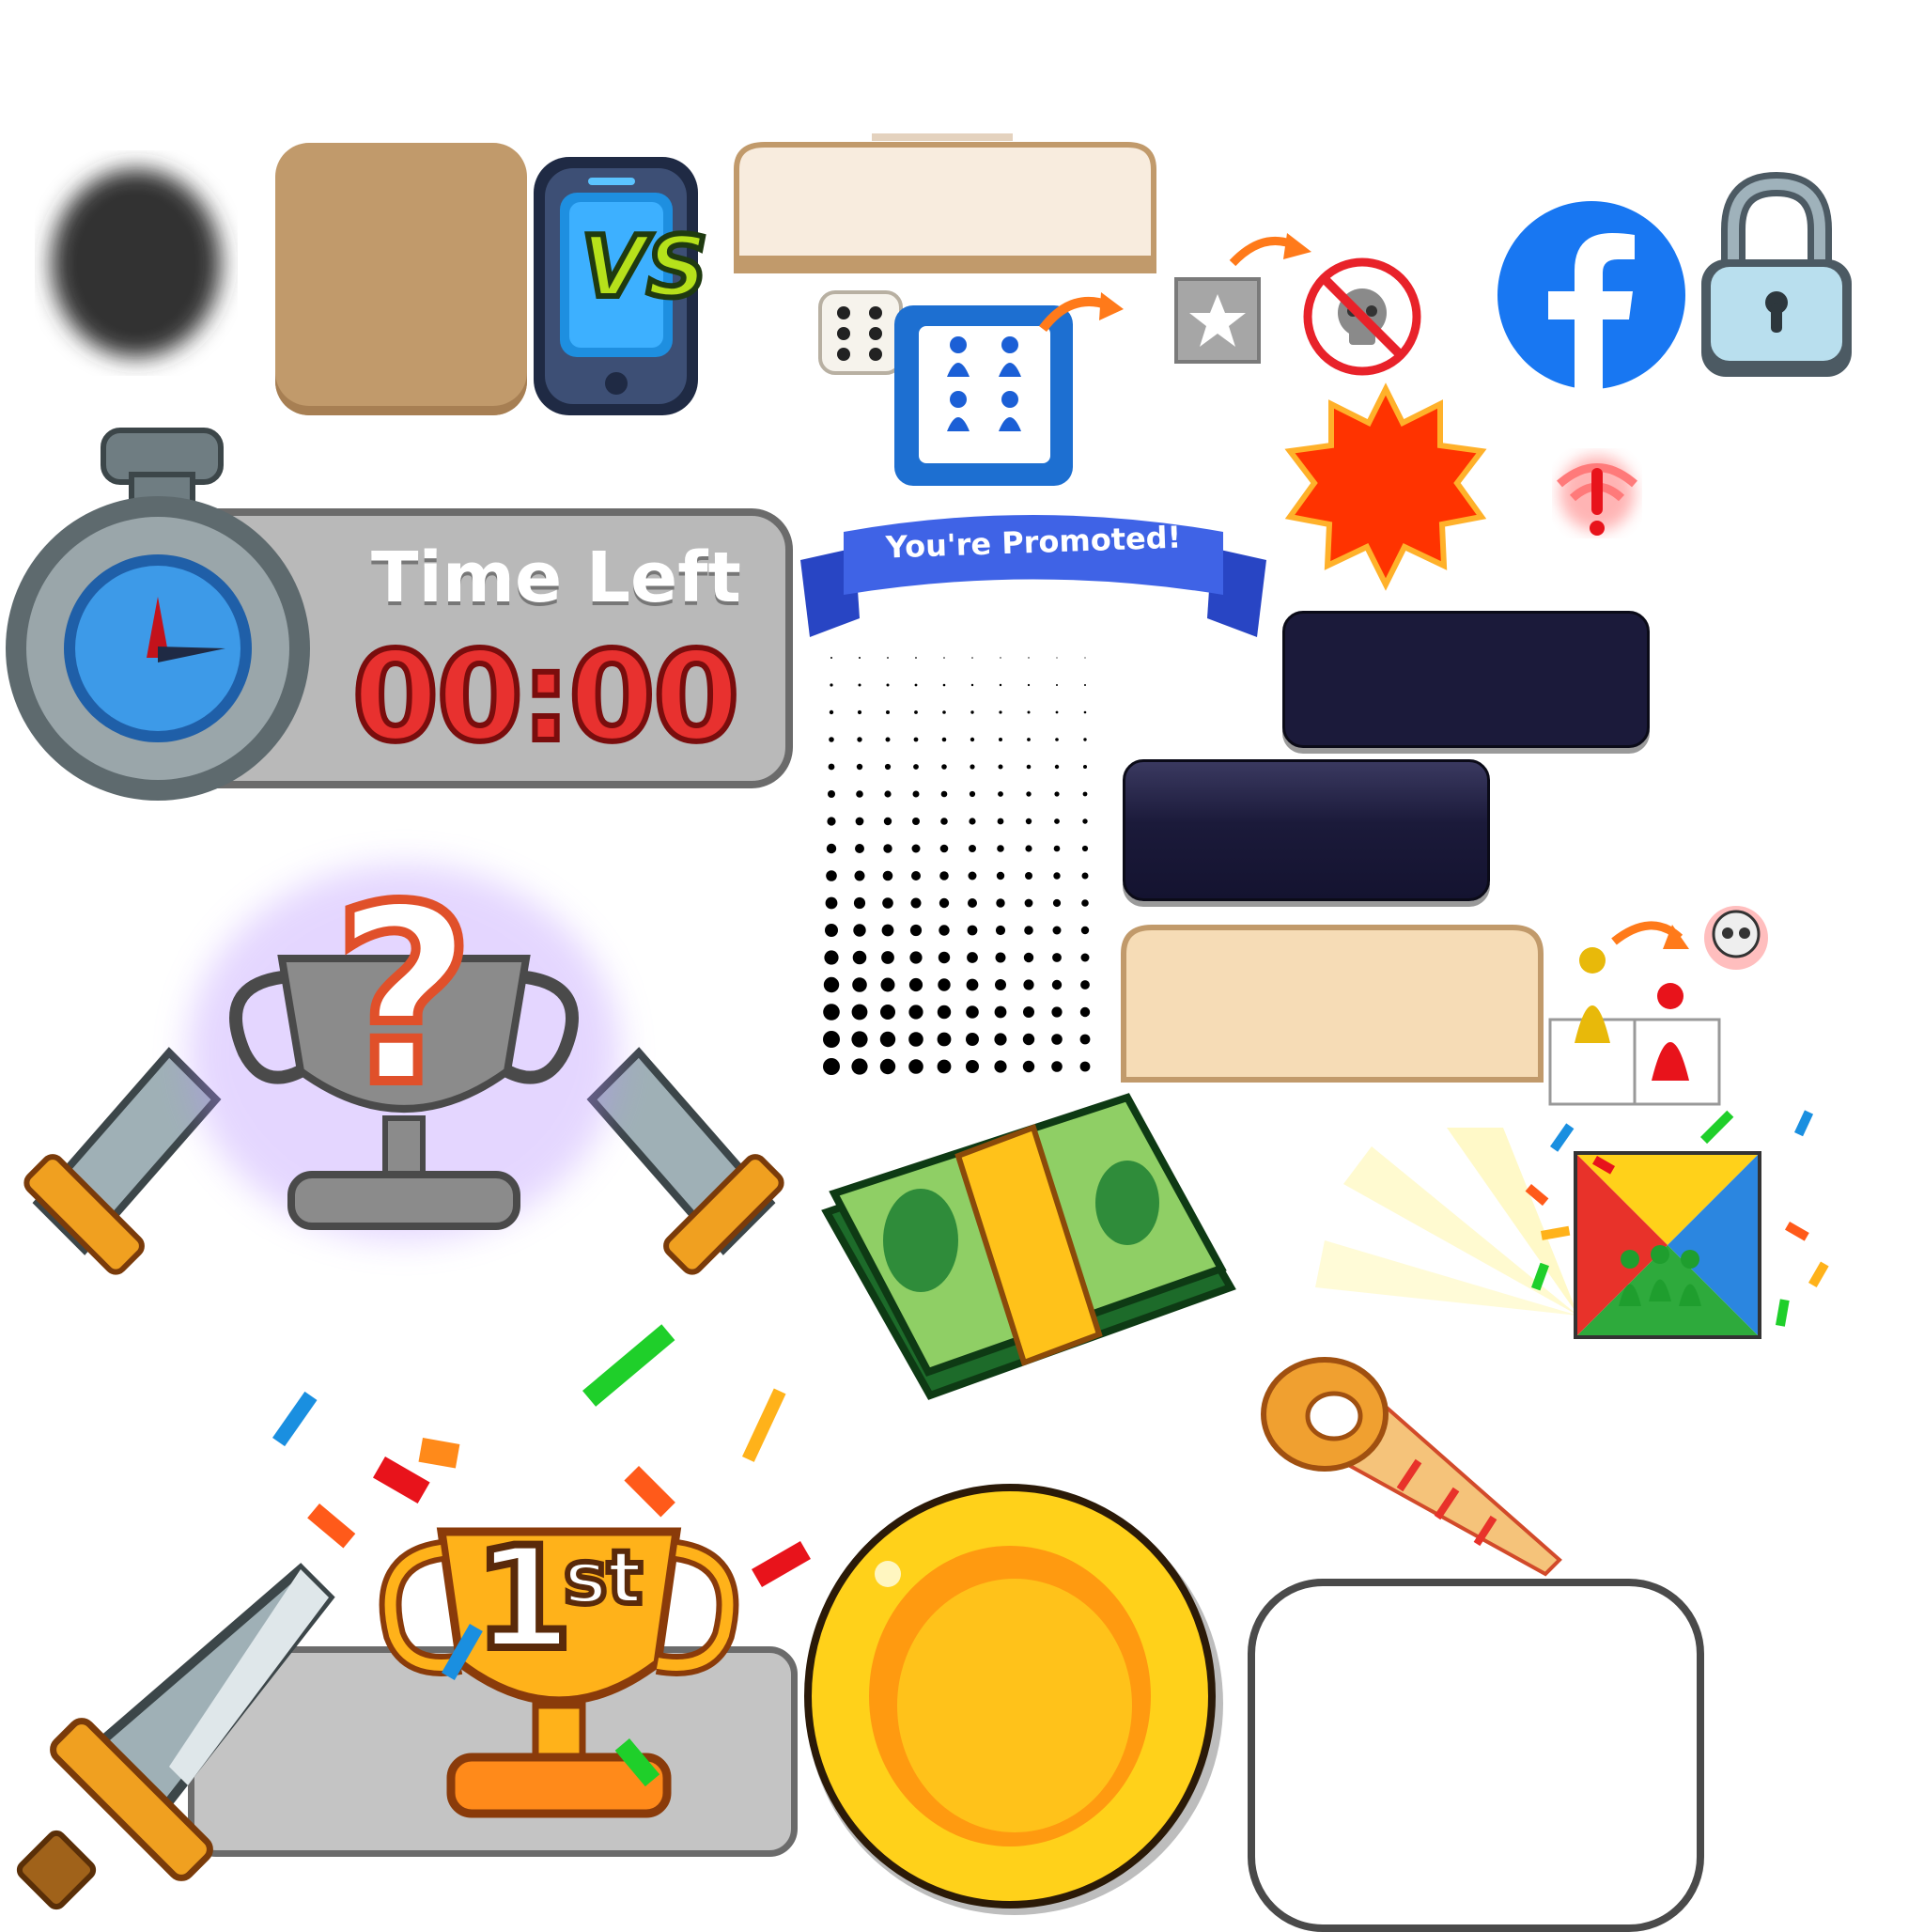  I want to click on sword-icon, so click(174, 1738).